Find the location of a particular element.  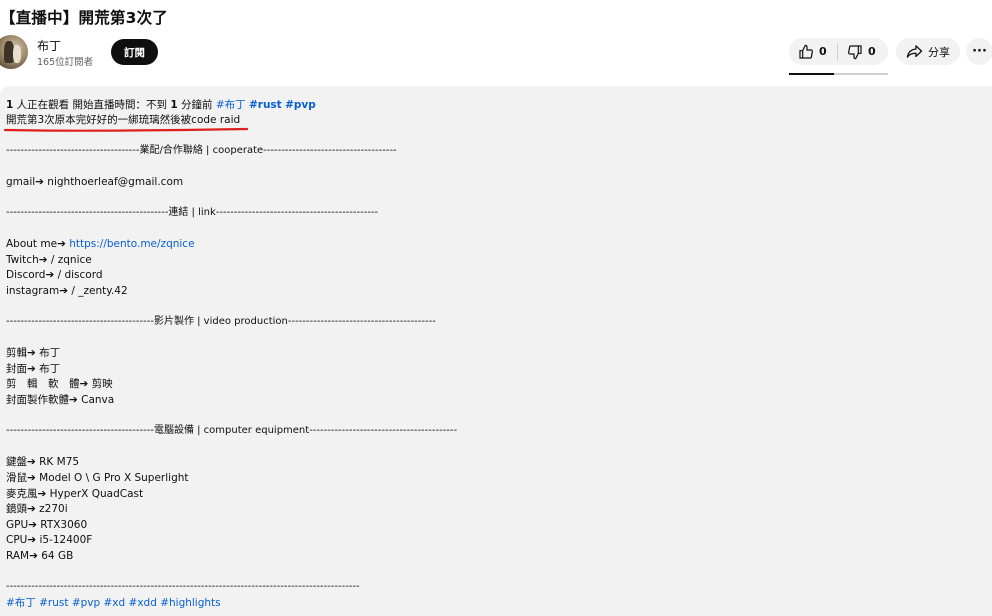

owner-row: 布丁 165位訂閱者 訂閱 0 0 分享 ··· is located at coordinates (496, 54).